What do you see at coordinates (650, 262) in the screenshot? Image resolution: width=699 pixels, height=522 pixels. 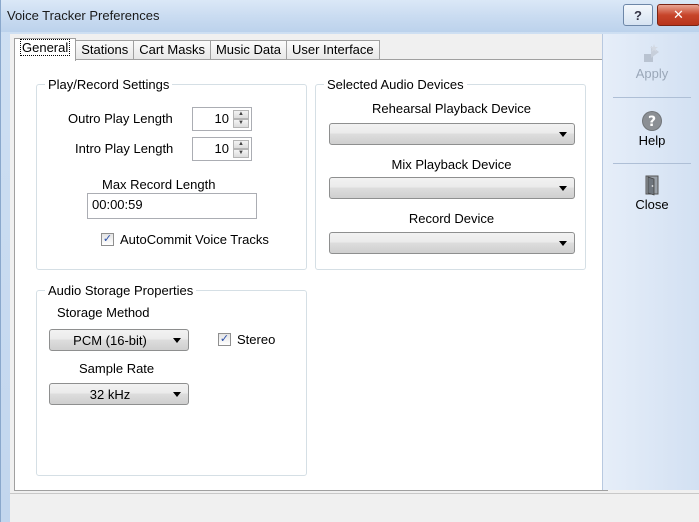 I see `command-sidebar: Apply ? Help Close` at bounding box center [650, 262].